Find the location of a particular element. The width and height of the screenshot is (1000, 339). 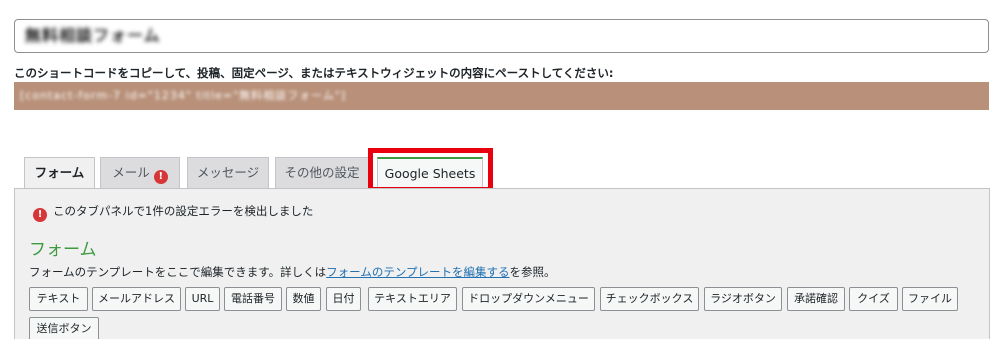

tag-button-text: テキスト is located at coordinates (58, 299).